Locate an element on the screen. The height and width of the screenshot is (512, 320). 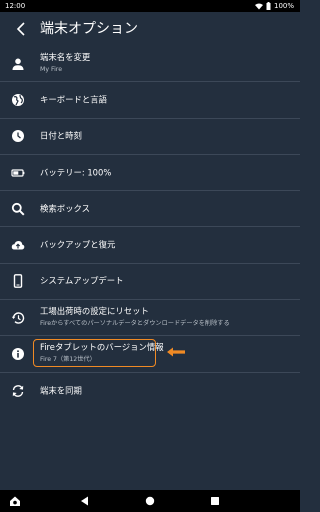
sync-icon is located at coordinates (18, 390).